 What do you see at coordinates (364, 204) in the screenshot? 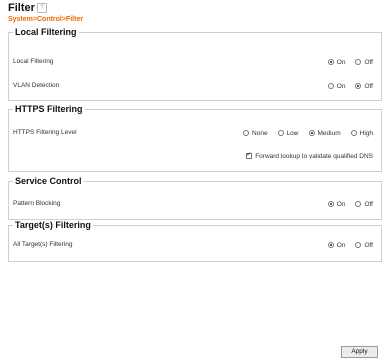
I see `pattern-blocking-off-radio: Off` at bounding box center [364, 204].